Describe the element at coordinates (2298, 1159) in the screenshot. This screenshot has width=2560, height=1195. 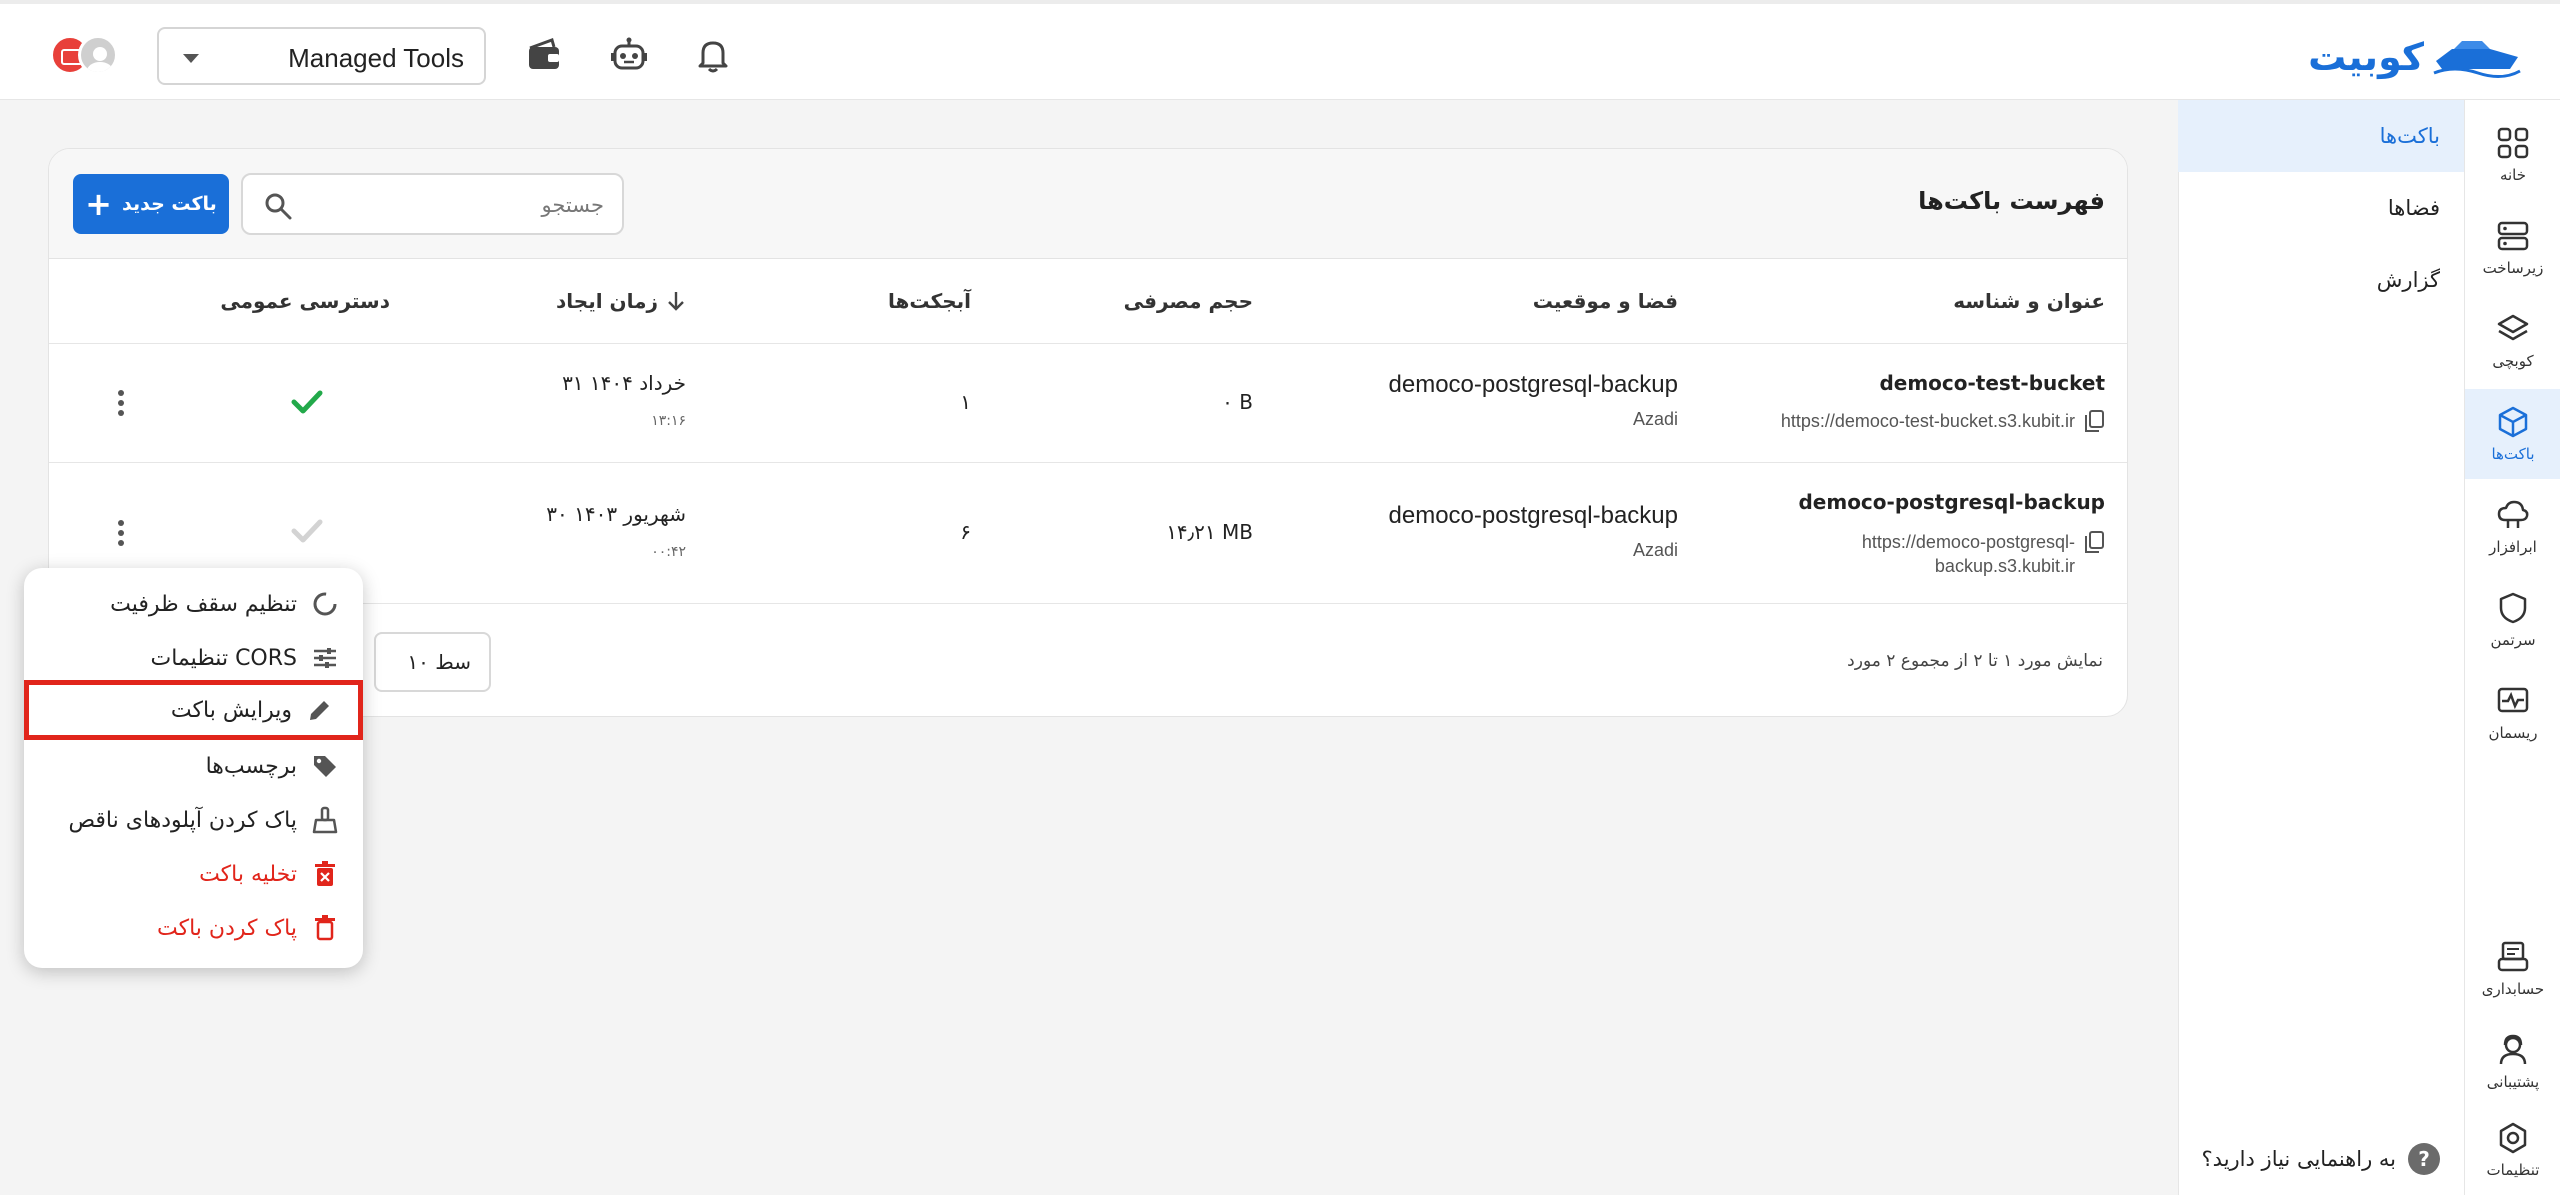
I see `help-text: به راهنمایی نیاز دارید؟` at that location.